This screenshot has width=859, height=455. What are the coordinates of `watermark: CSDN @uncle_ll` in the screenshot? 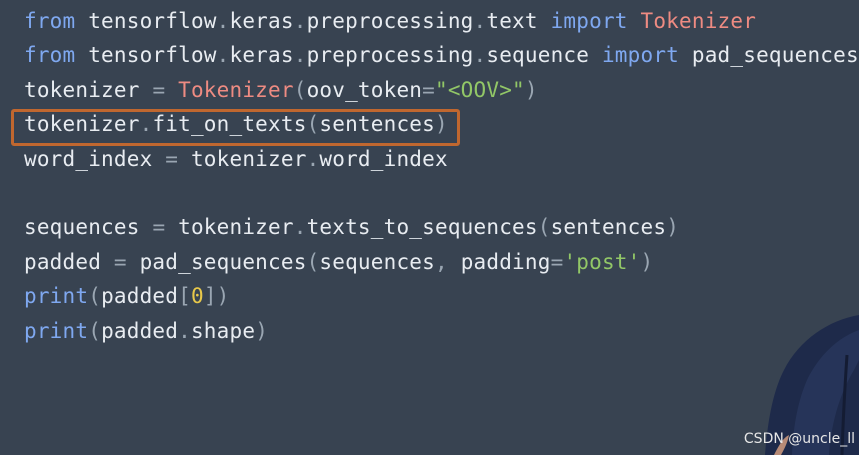 It's located at (799, 439).